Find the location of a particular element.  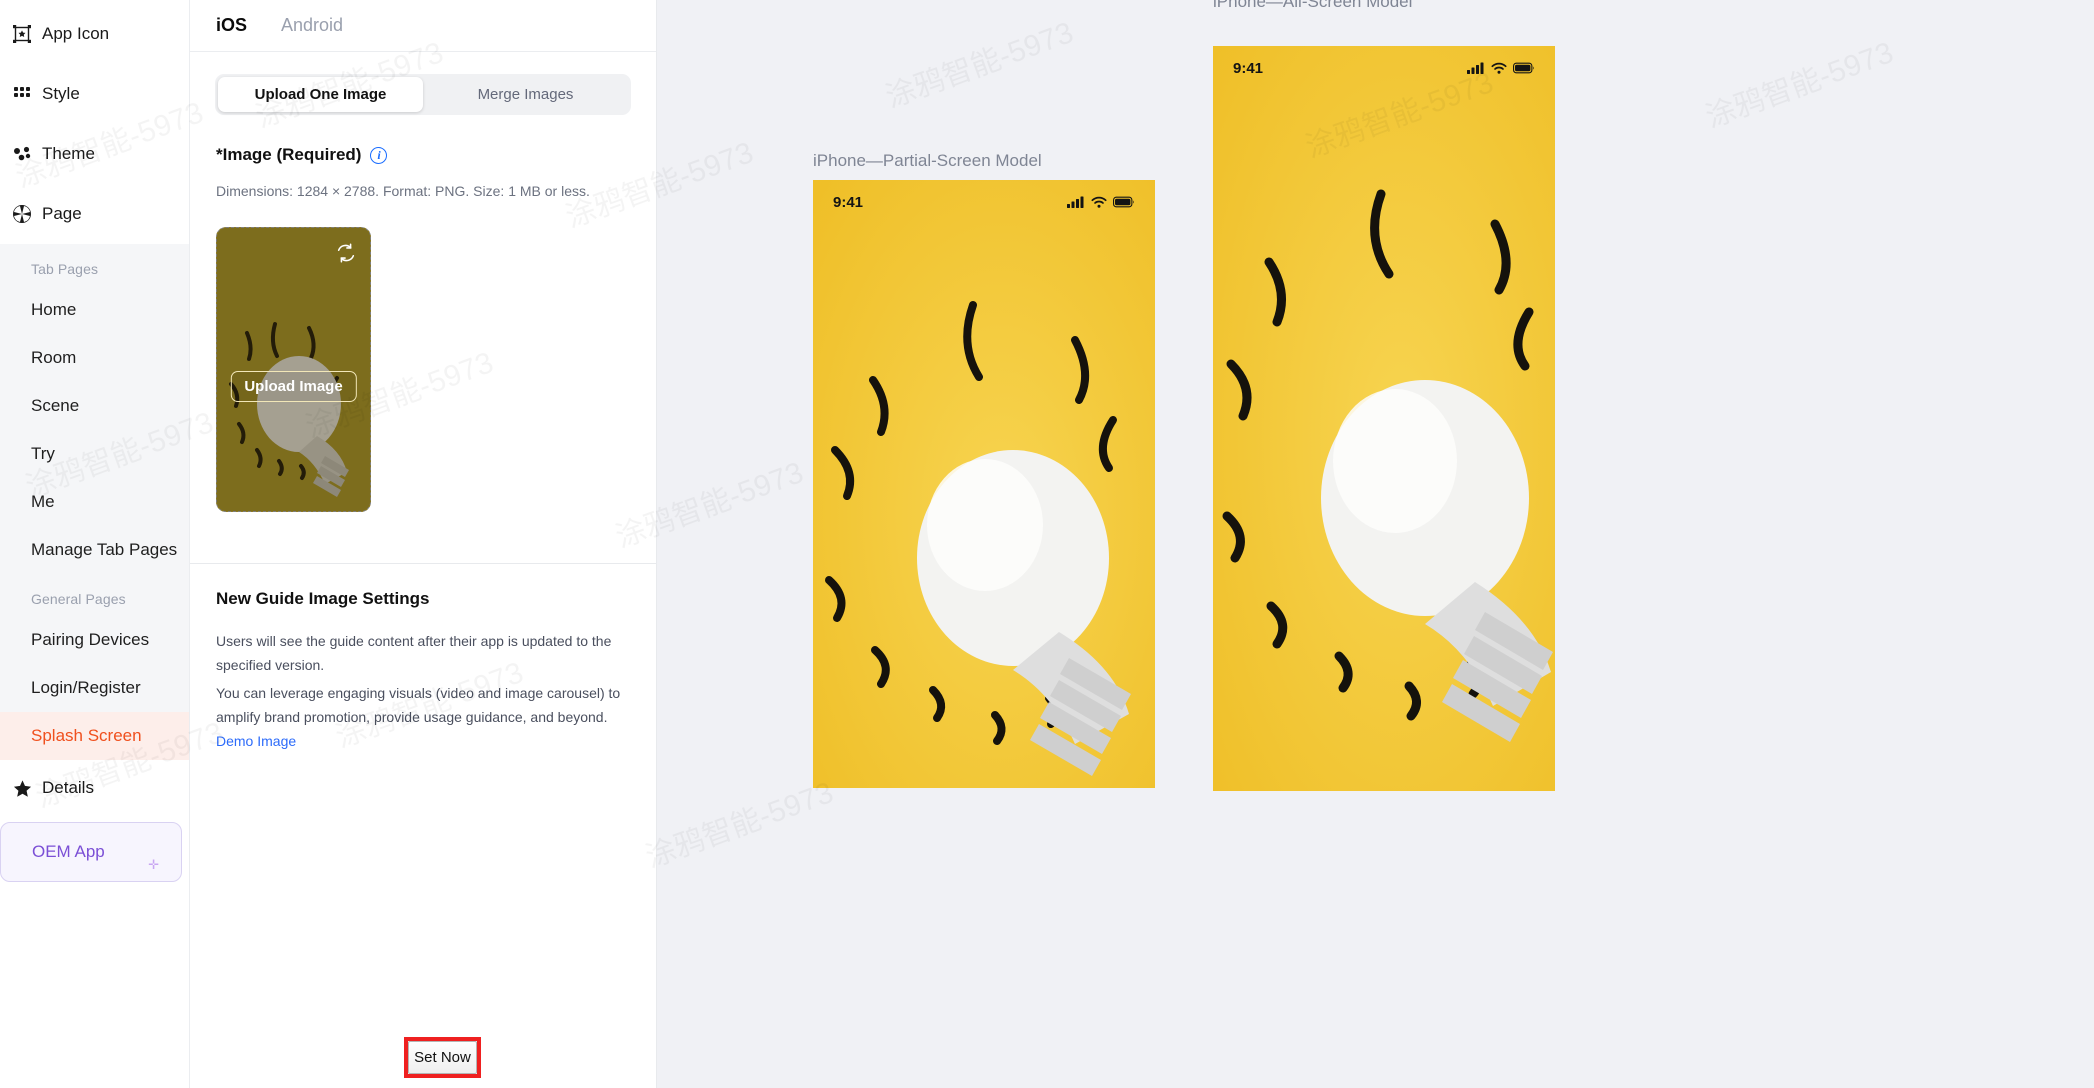

oem-app-label: OEM App is located at coordinates (68, 851).